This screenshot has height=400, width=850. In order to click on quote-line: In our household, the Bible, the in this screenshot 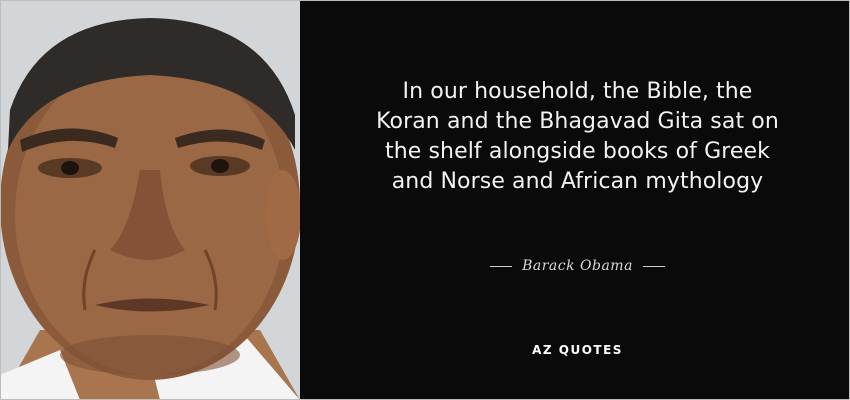, I will do `click(577, 91)`.